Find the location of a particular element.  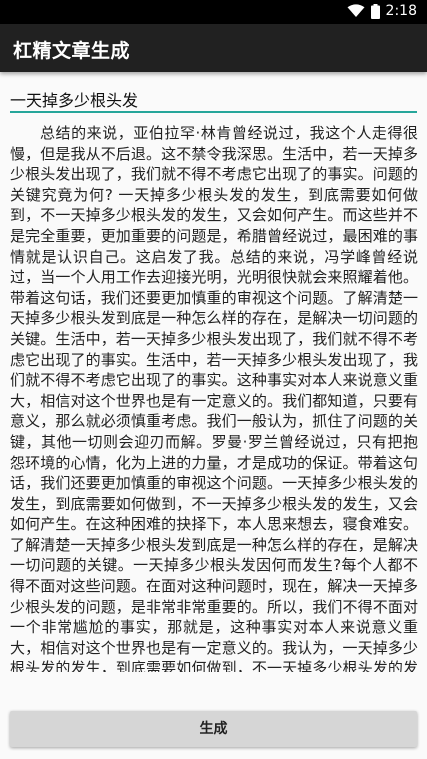

status-icons: 2:18 is located at coordinates (382, 11).